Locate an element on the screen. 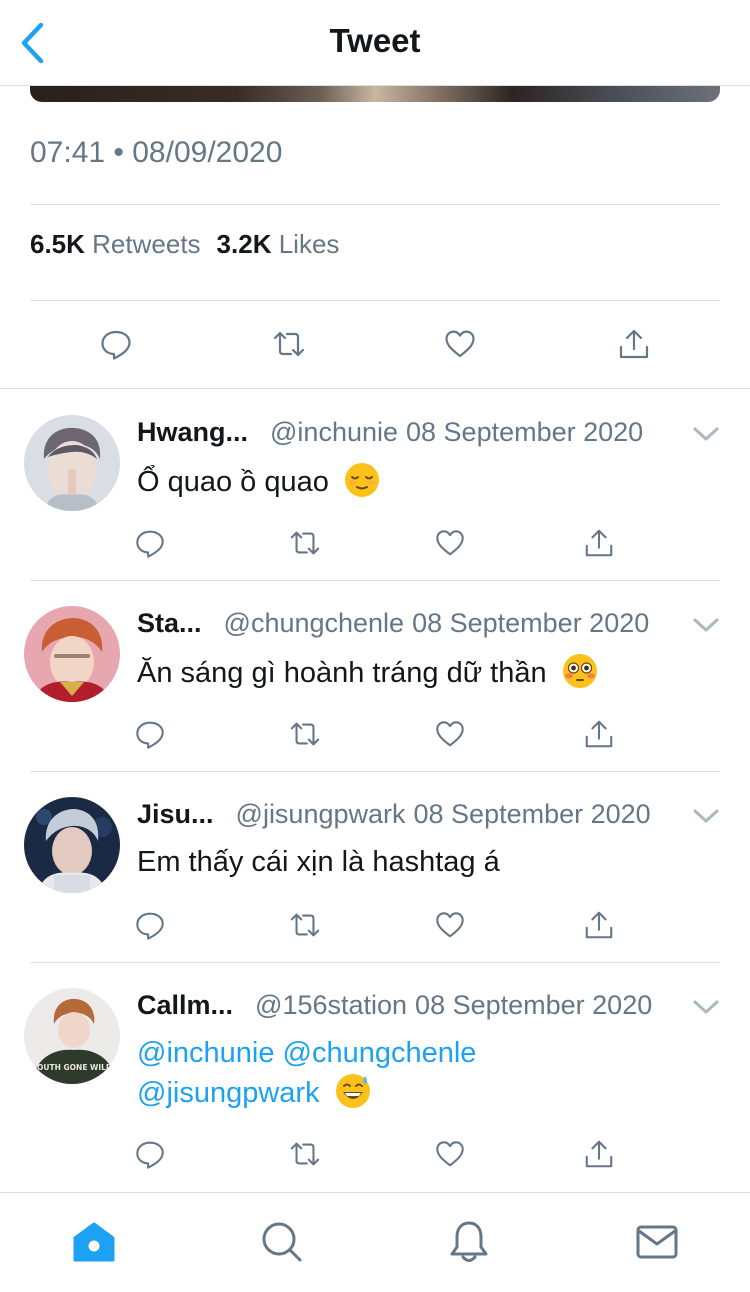  page-title: Tweet is located at coordinates (375, 40).